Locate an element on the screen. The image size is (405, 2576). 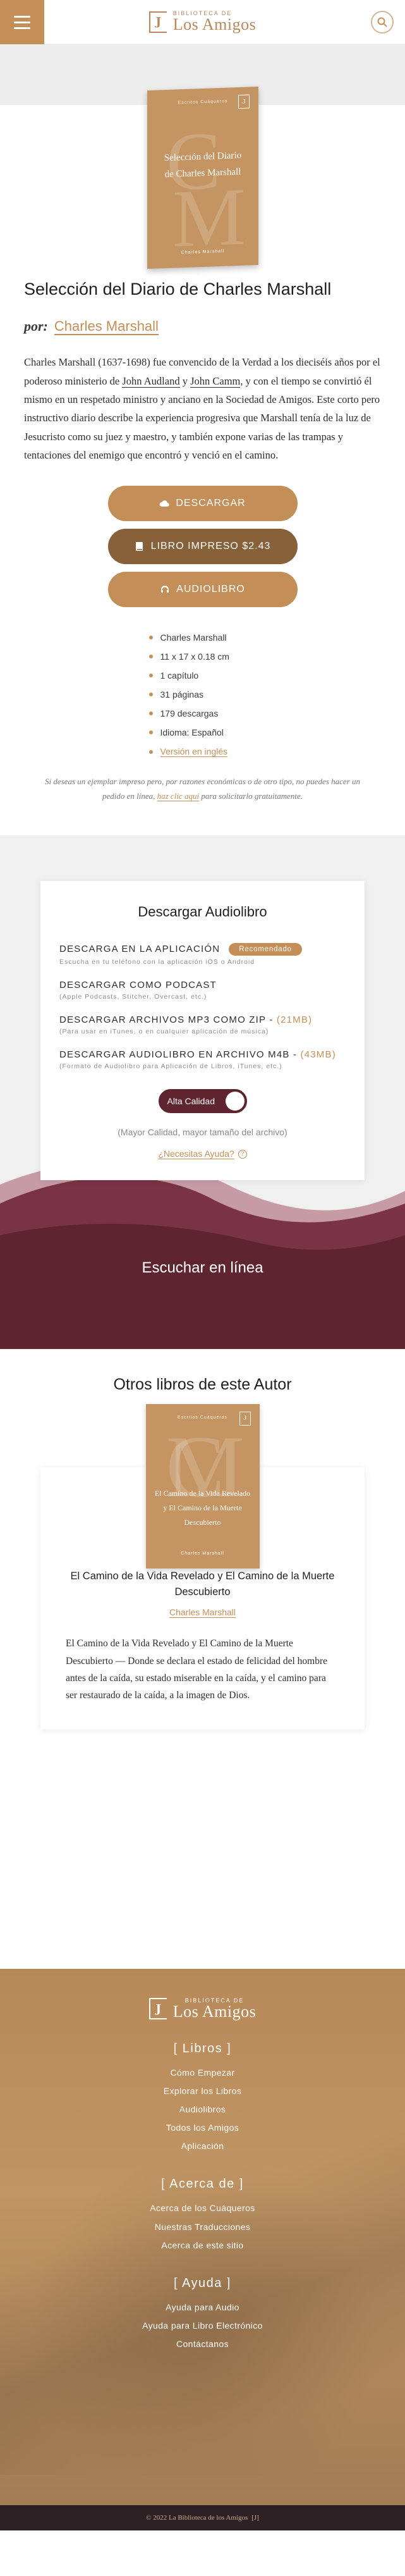
print-book-button: Libro Impreso $2.43 is located at coordinates (202, 547).